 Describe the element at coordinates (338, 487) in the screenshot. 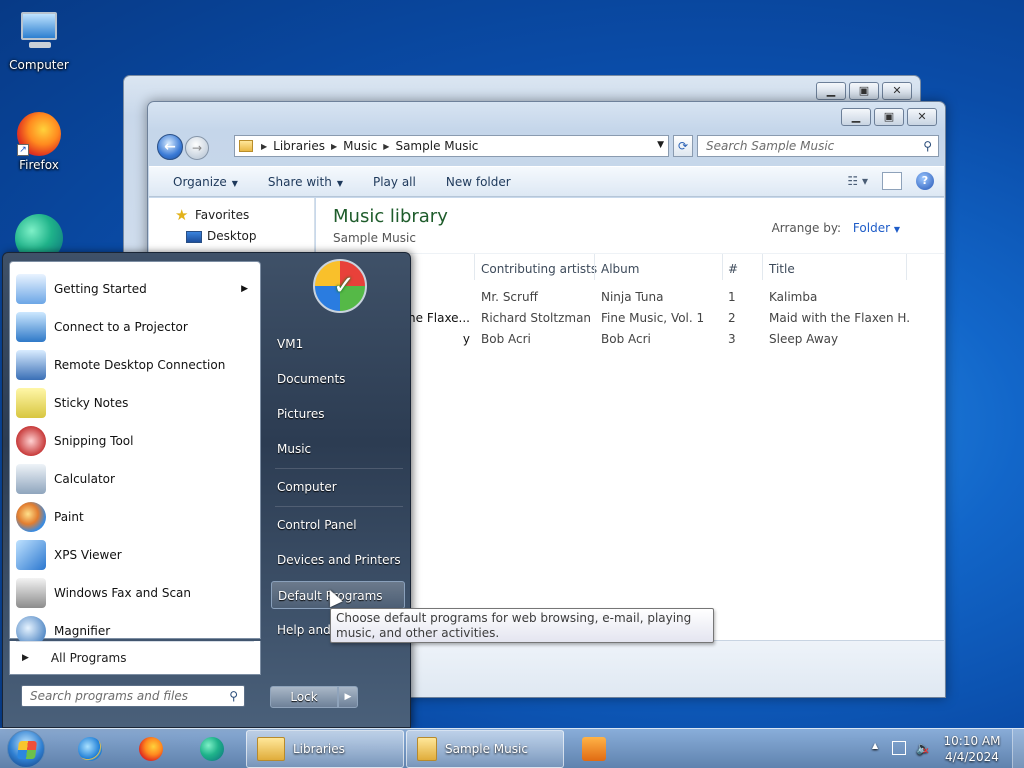

I see `start-link-computer: Computer` at that location.